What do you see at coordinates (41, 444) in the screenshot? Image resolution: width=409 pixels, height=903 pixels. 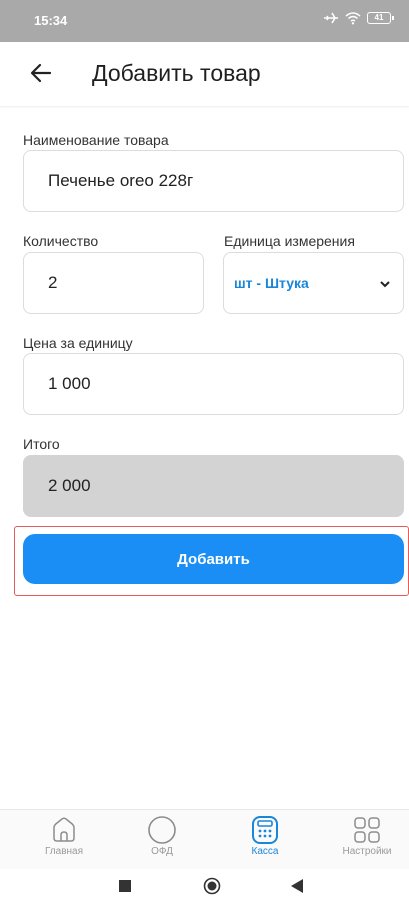 I see `total-label: Итого` at bounding box center [41, 444].